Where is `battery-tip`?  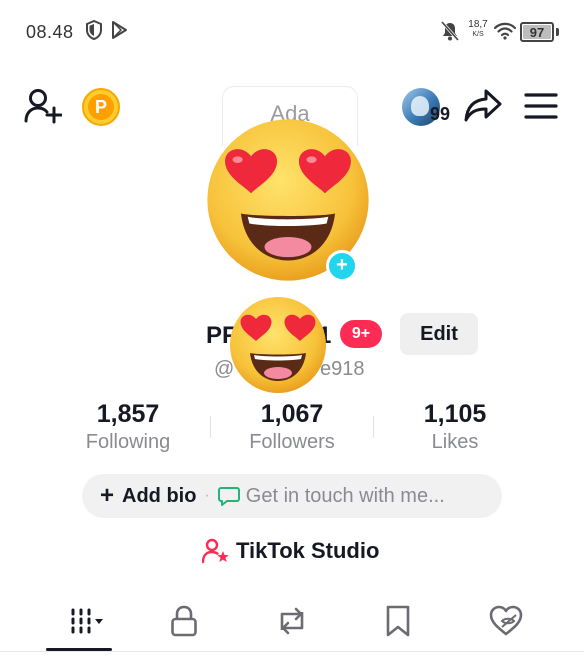 battery-tip is located at coordinates (557, 32).